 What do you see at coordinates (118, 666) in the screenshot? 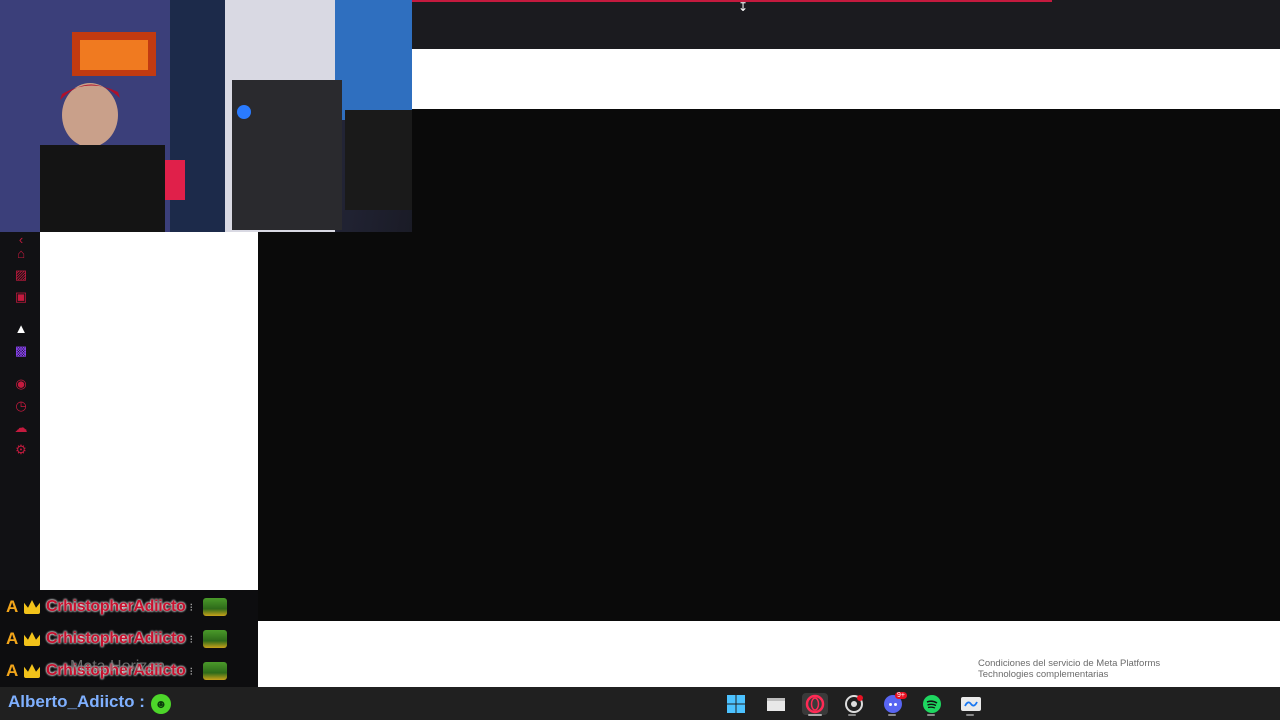
I see `meta-horizon-label: Meta Horizon` at bounding box center [118, 666].